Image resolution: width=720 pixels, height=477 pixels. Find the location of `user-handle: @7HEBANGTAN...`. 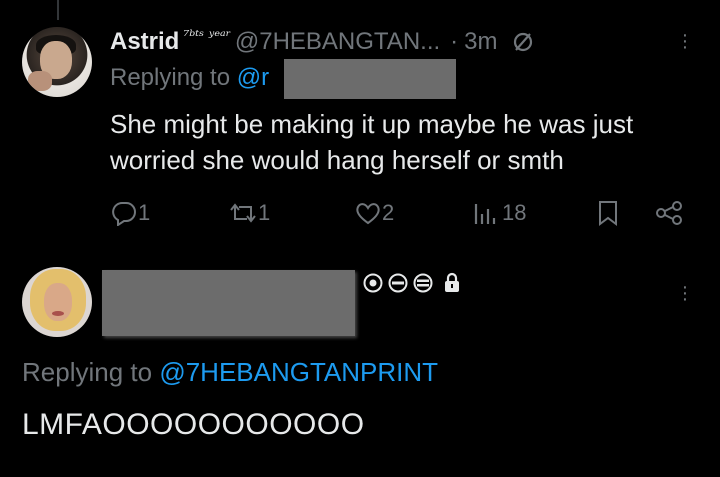

user-handle: @7HEBANGTAN... is located at coordinates (337, 42).